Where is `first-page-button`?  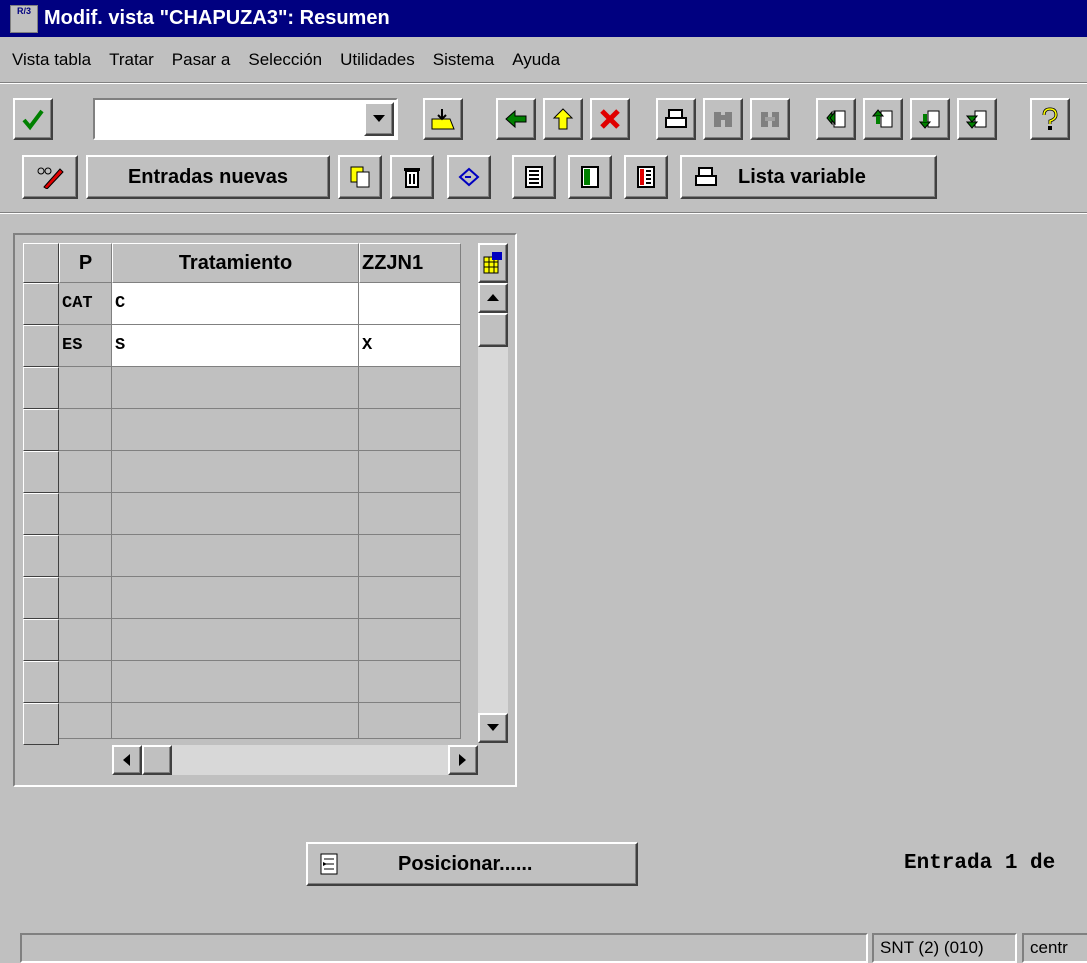 first-page-button is located at coordinates (836, 119).